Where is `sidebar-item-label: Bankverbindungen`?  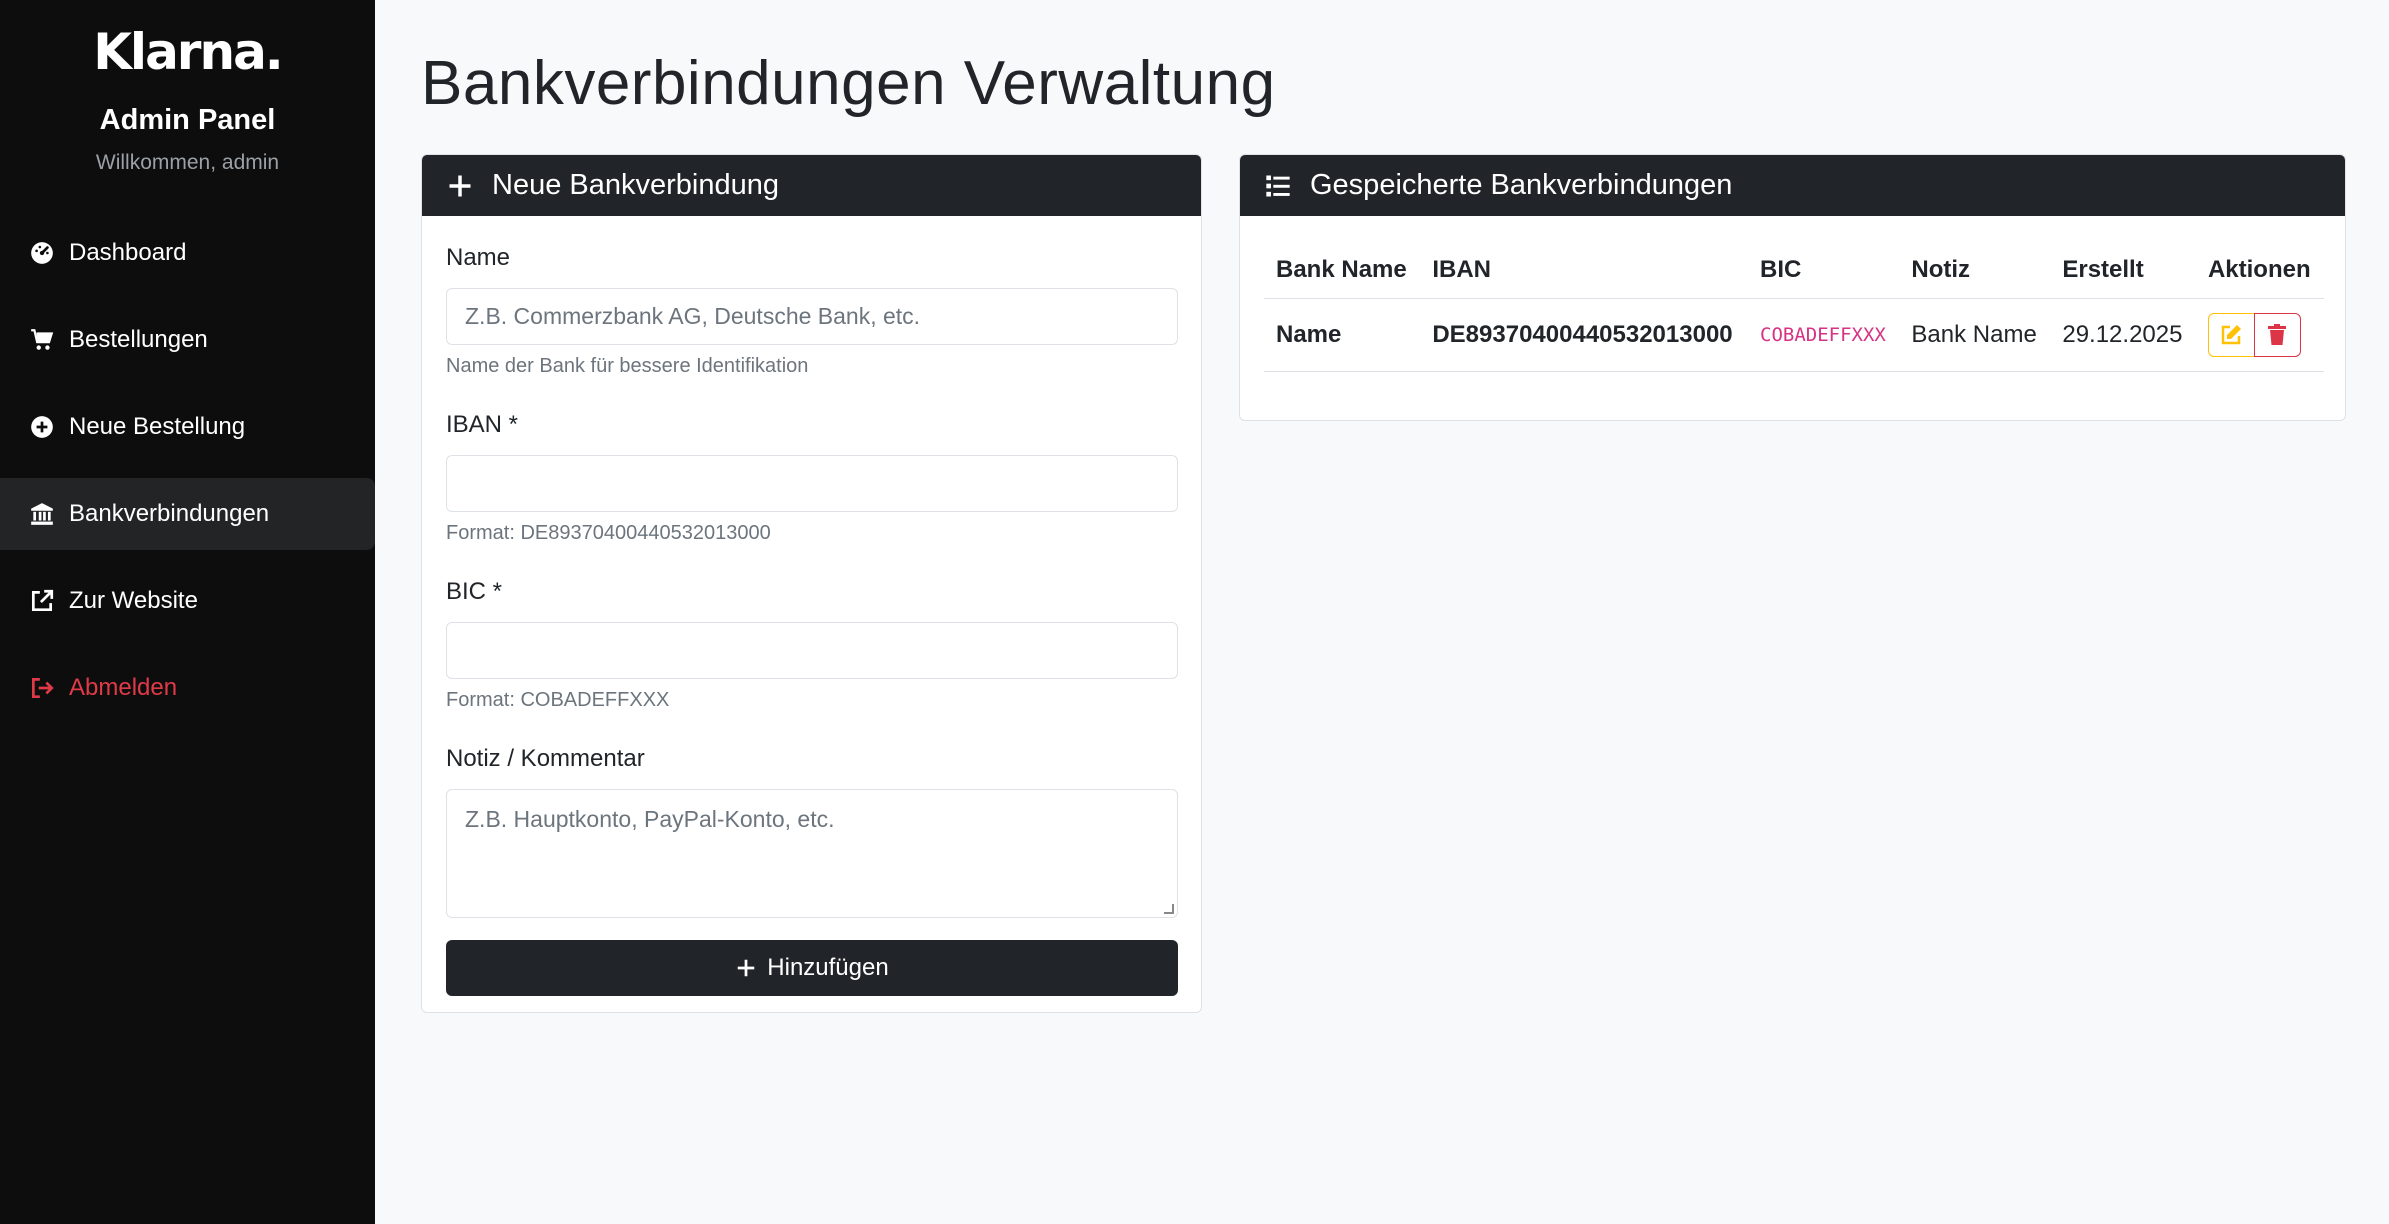
sidebar-item-label: Bankverbindungen is located at coordinates (169, 513).